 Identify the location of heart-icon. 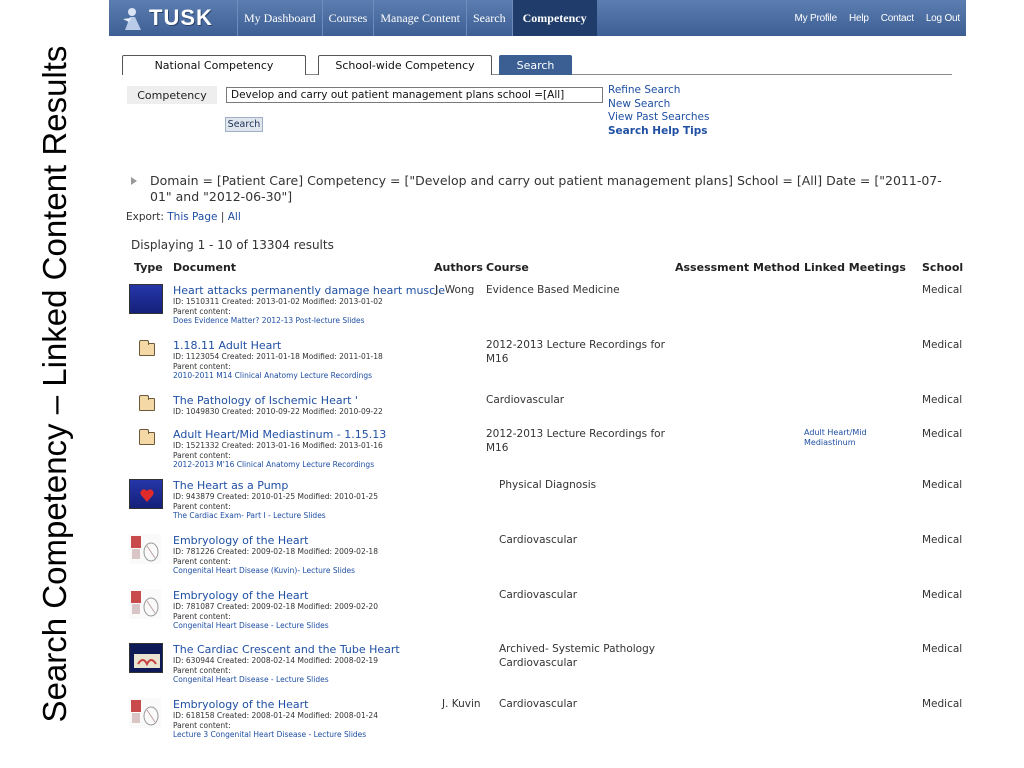
(147, 495).